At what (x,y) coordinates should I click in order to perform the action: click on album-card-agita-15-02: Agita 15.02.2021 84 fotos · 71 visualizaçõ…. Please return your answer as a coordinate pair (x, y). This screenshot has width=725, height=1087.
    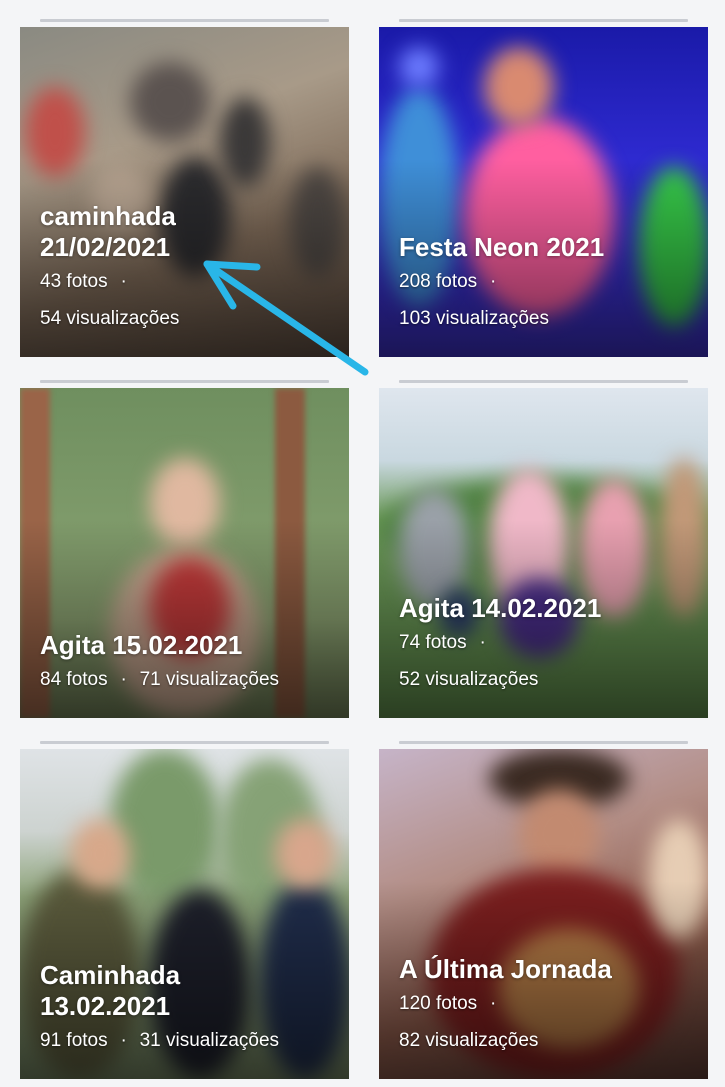
    Looking at the image, I should click on (184, 553).